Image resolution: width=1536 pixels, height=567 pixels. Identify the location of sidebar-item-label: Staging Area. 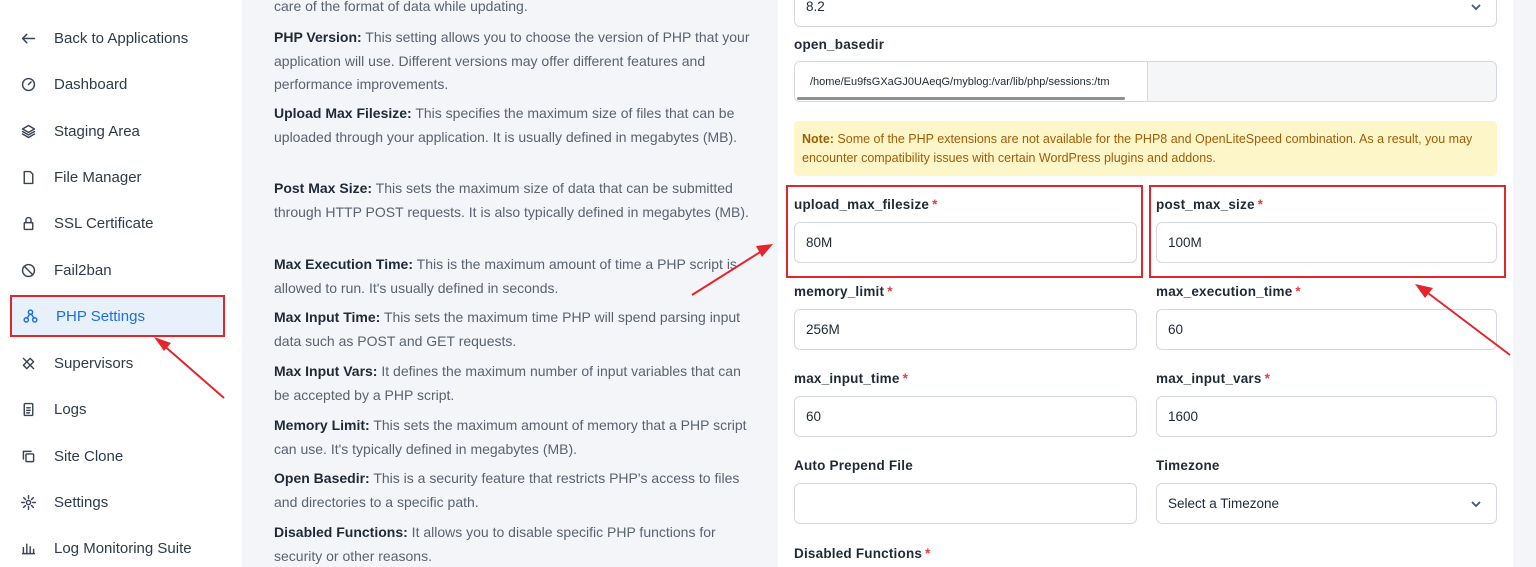
(97, 131).